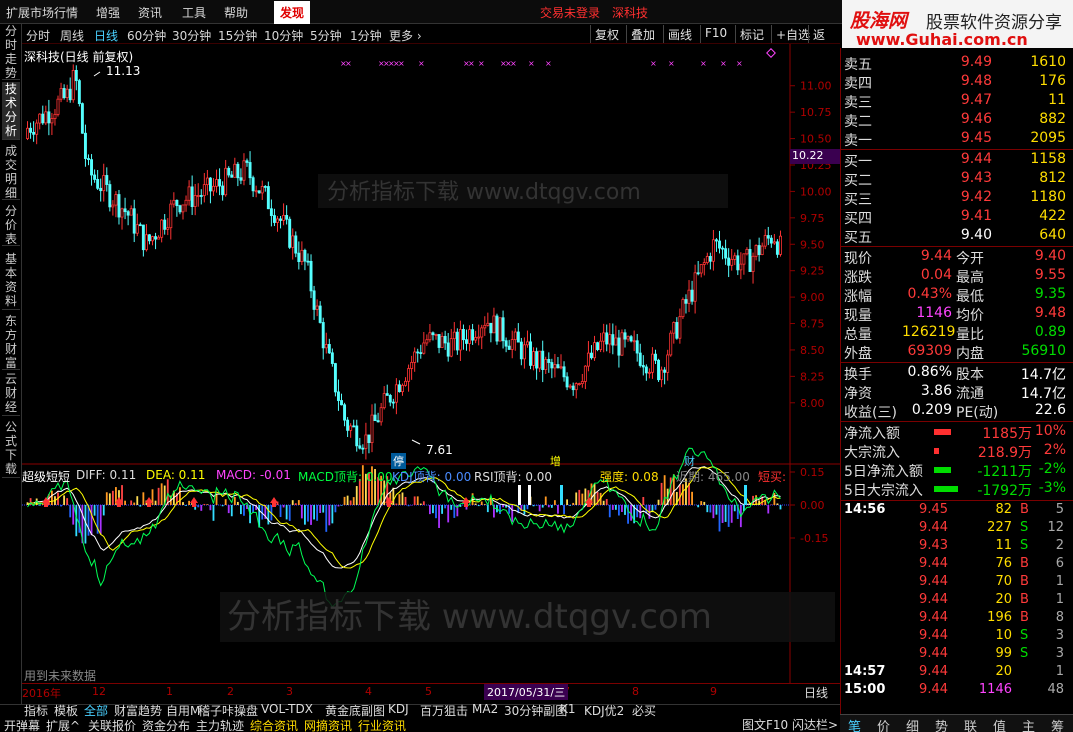 The width and height of the screenshot is (1073, 732). I want to click on sell-level-row: 卖二 9.46 882, so click(957, 120).